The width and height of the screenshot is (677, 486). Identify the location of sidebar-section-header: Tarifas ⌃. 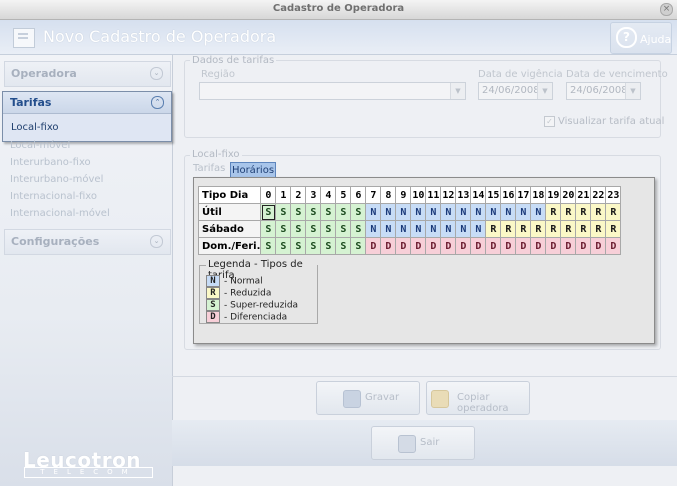
(87, 103).